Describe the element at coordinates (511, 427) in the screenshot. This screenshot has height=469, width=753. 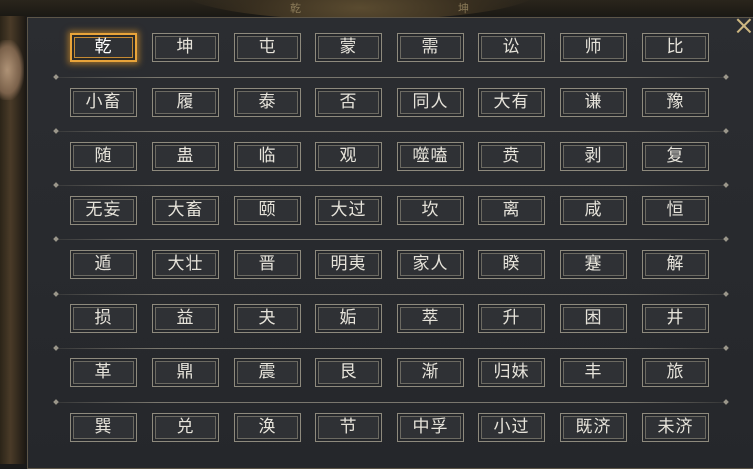
I see `hexagram-button: 小过` at that location.